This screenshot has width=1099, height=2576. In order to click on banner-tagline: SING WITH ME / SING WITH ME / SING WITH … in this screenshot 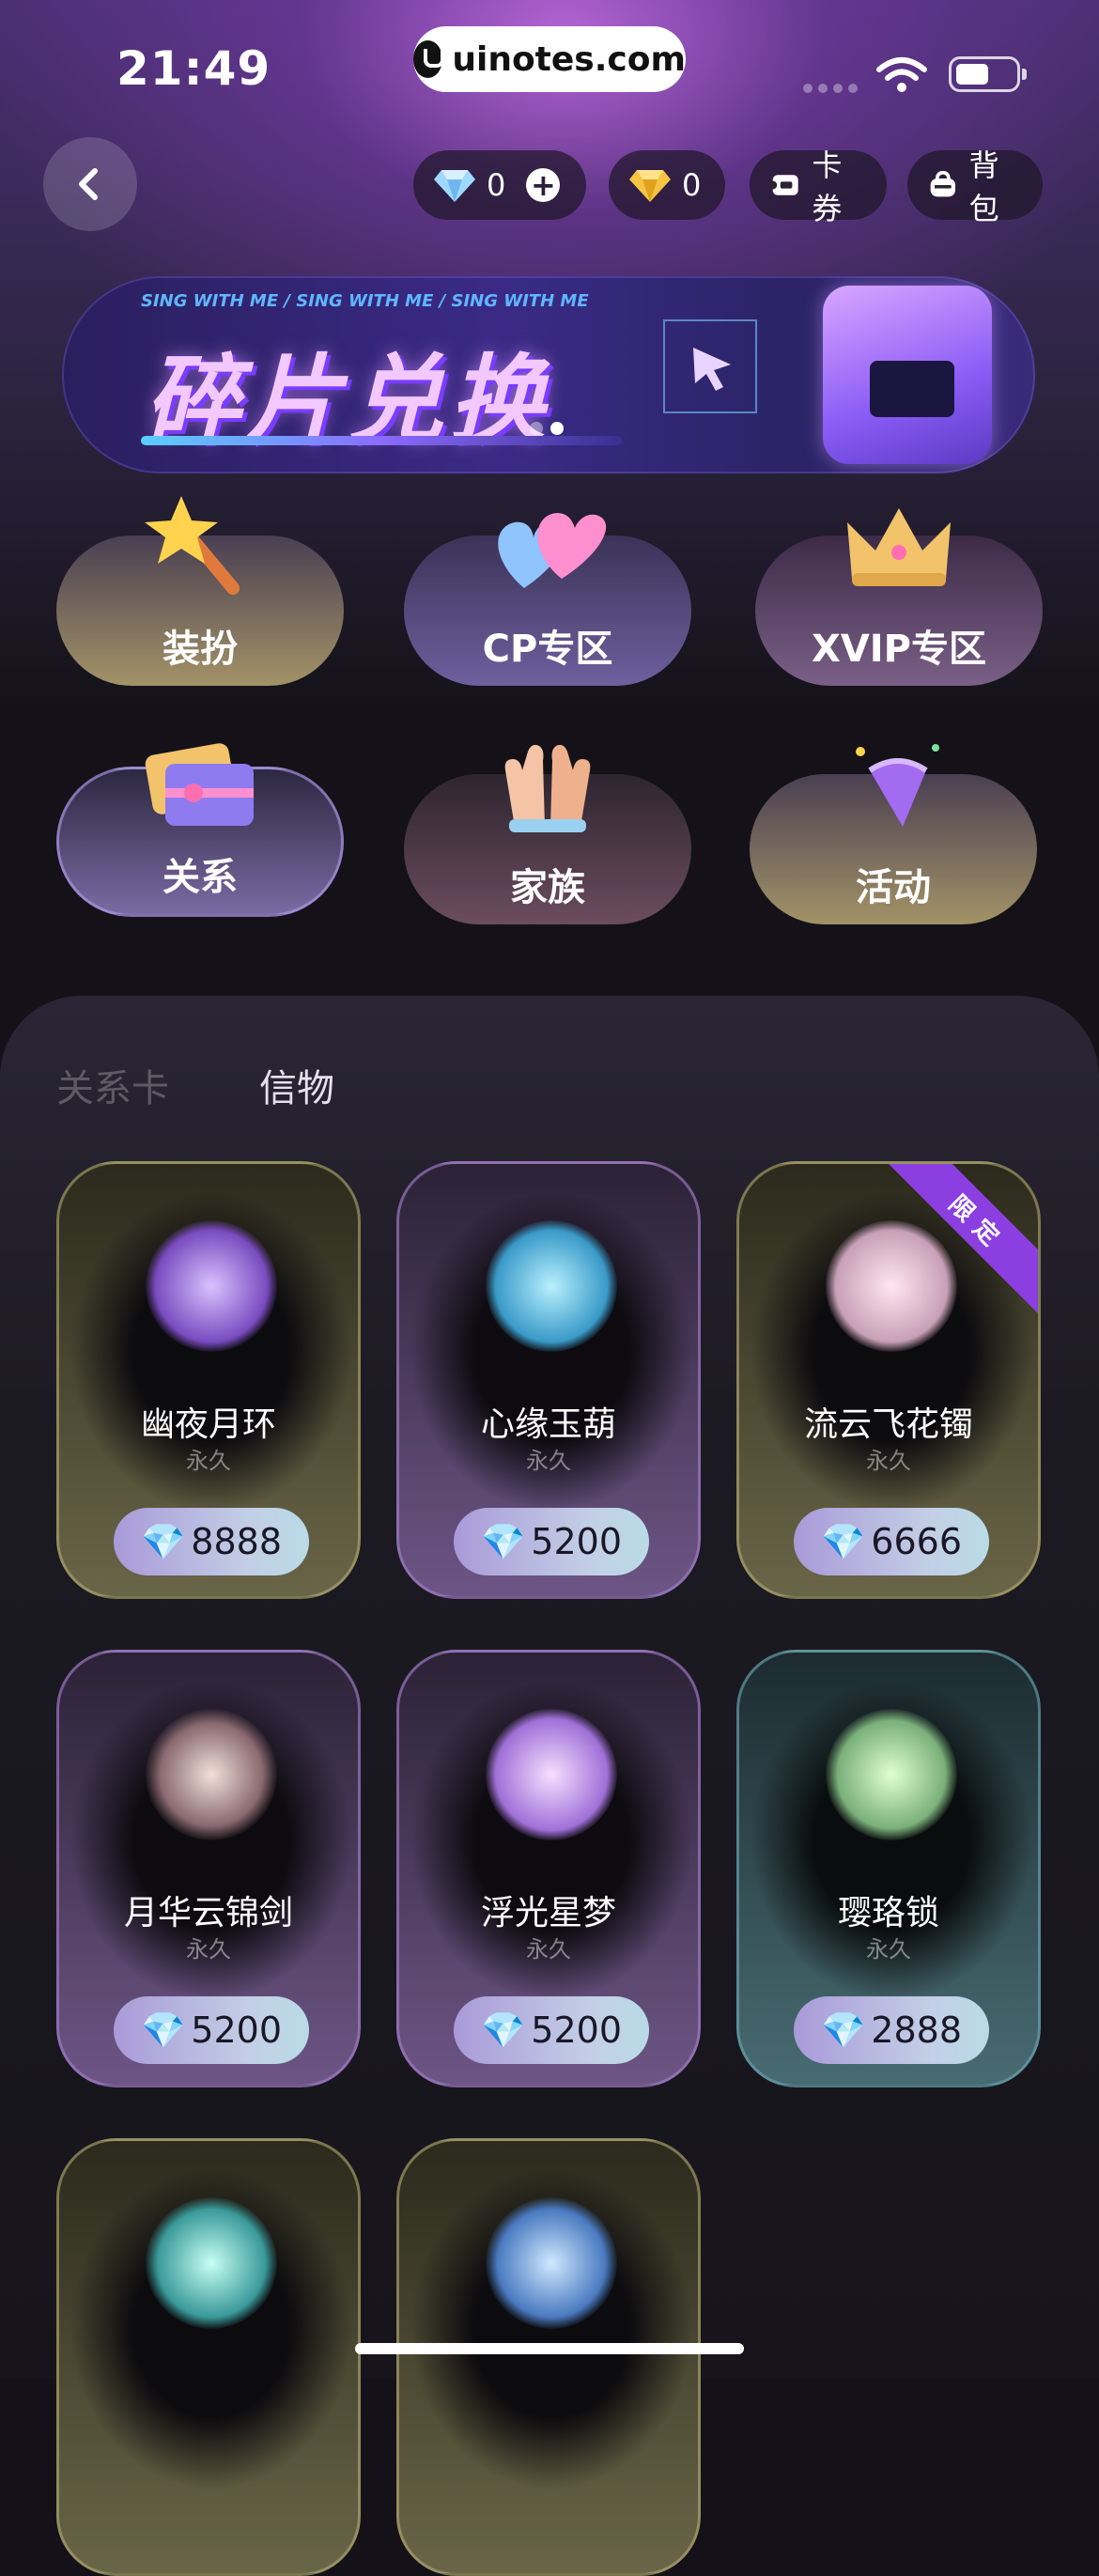, I will do `click(365, 301)`.